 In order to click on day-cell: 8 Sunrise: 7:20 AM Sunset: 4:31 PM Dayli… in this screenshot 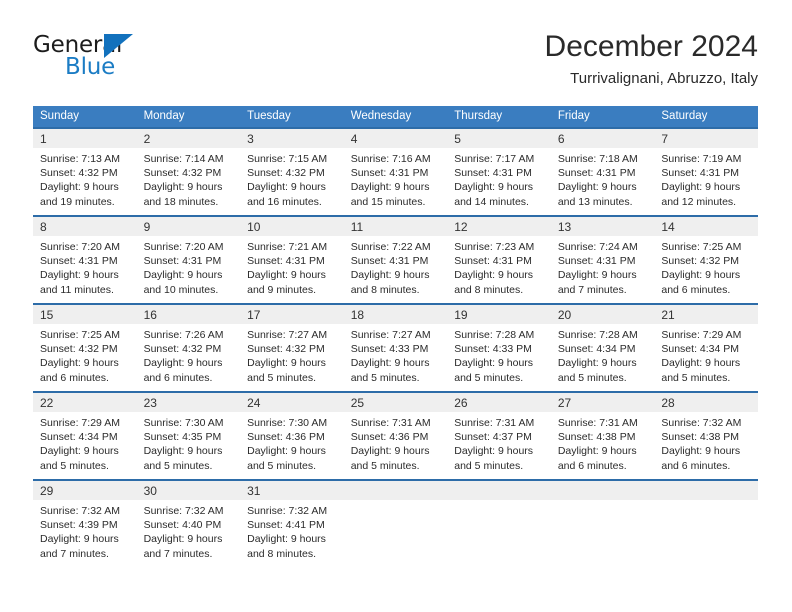, I will do `click(85, 259)`.